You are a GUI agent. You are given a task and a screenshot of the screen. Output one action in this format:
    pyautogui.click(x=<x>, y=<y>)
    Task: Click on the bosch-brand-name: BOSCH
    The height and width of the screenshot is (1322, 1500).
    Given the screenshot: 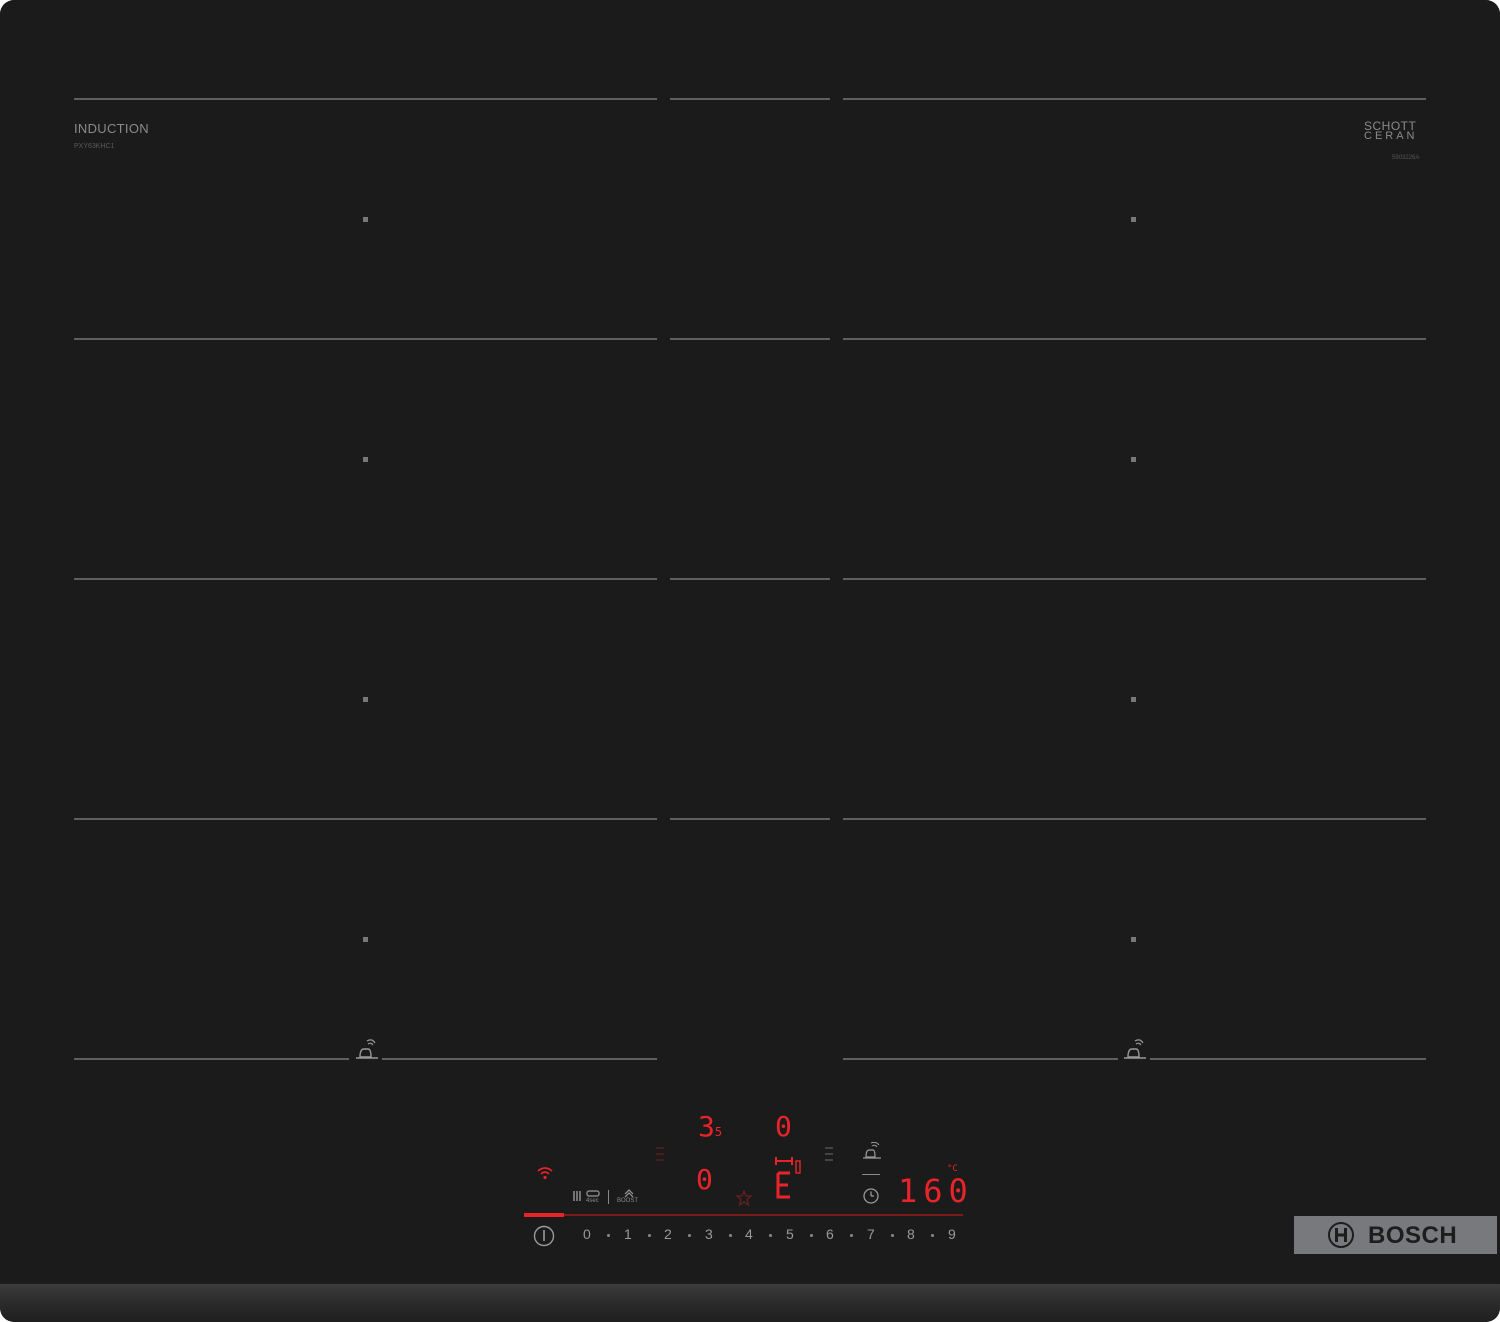 What is the action you would take?
    pyautogui.click(x=1413, y=1235)
    